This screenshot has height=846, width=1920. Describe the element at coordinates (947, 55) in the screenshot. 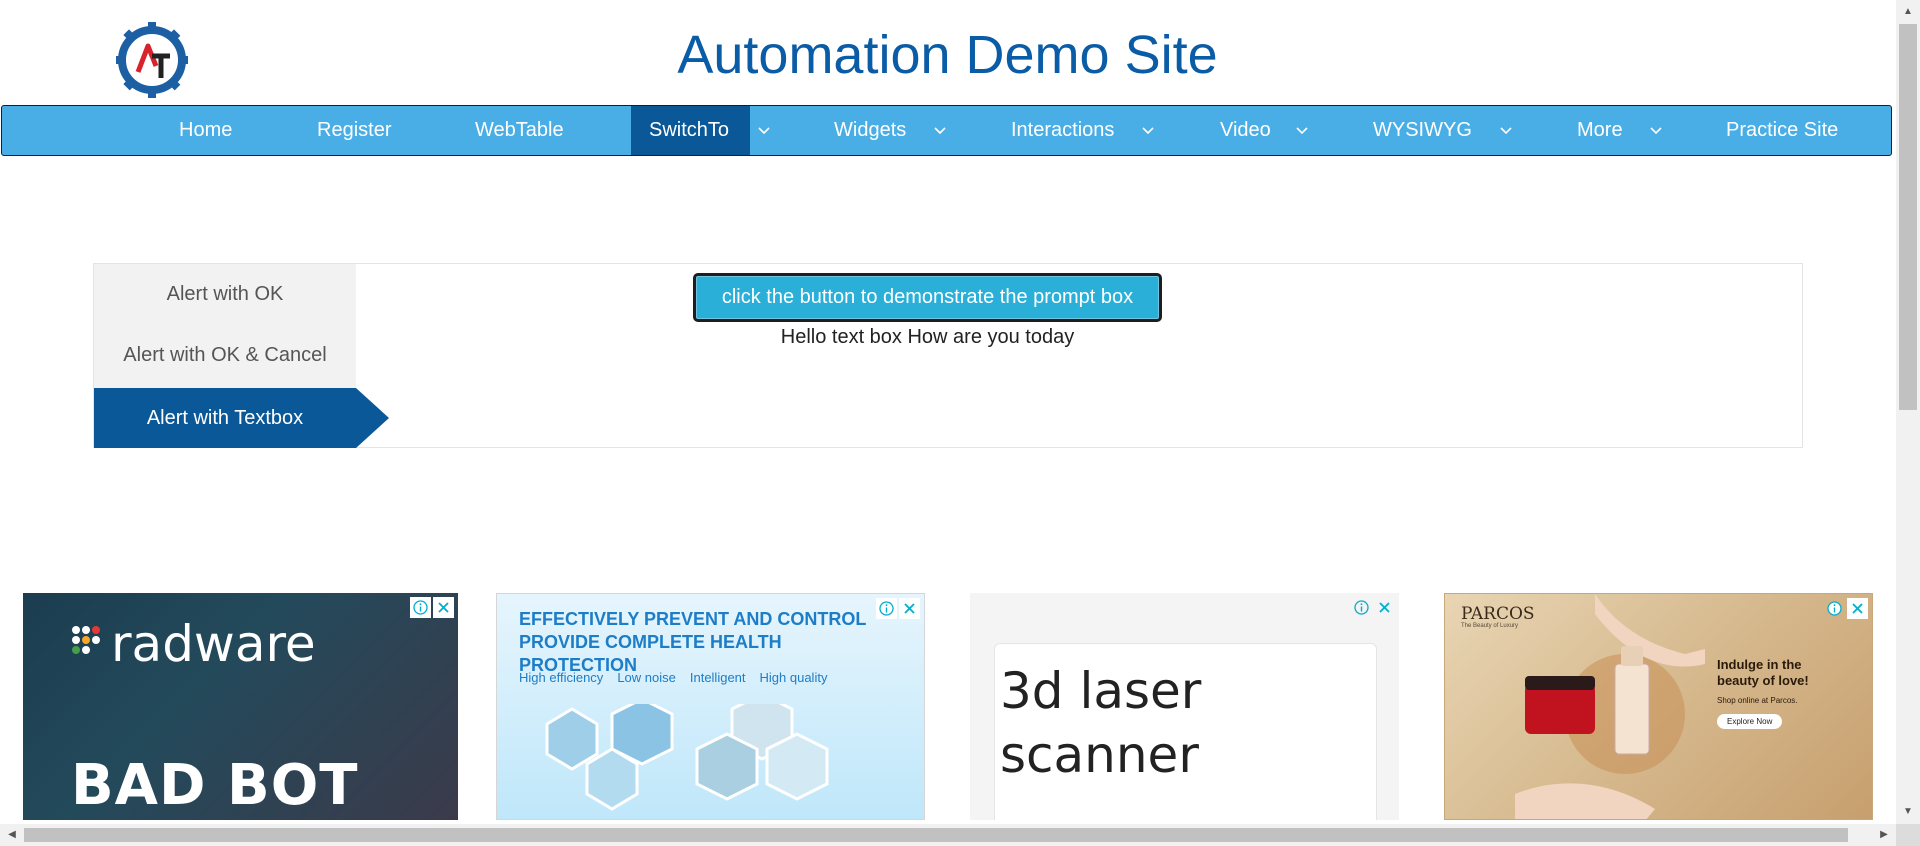

I see `site-title: Automation Demo Site` at that location.